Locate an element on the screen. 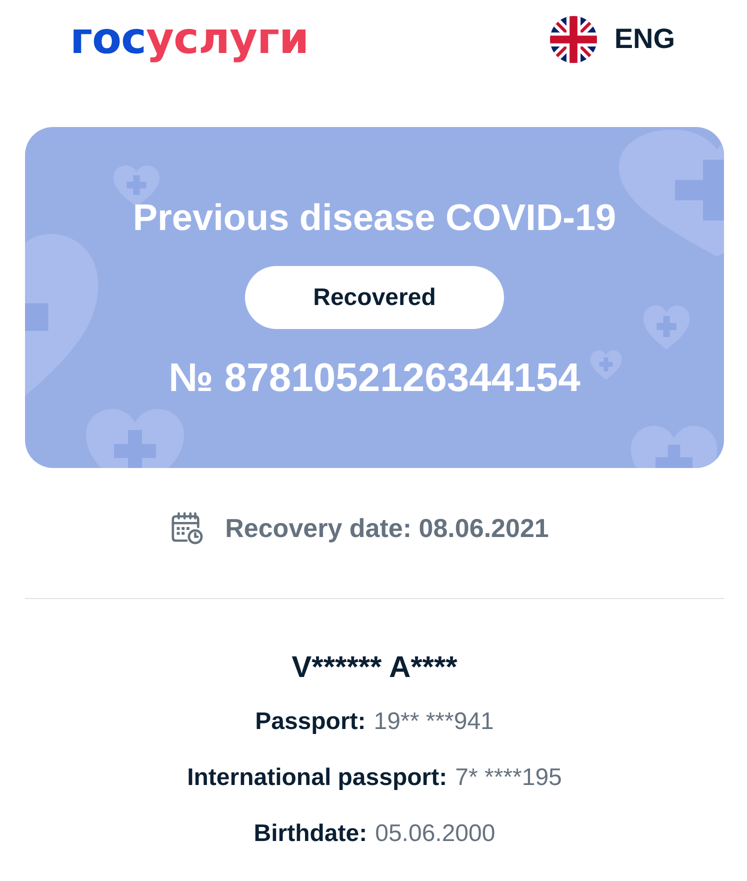 The height and width of the screenshot is (881, 747). field-label: International passport: is located at coordinates (317, 778).